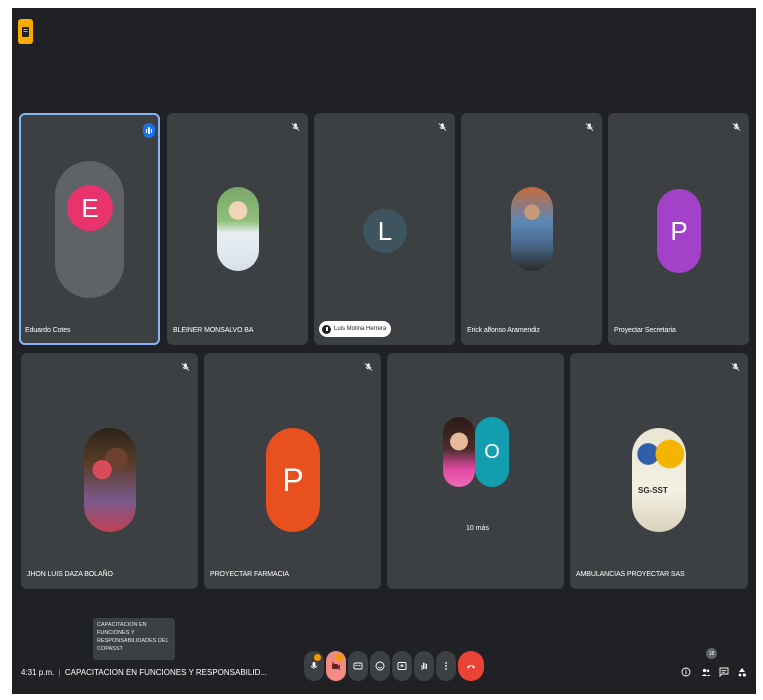 Image resolution: width=763 pixels, height=700 pixels. I want to click on more-participants-tile: O 10 más, so click(475, 471).